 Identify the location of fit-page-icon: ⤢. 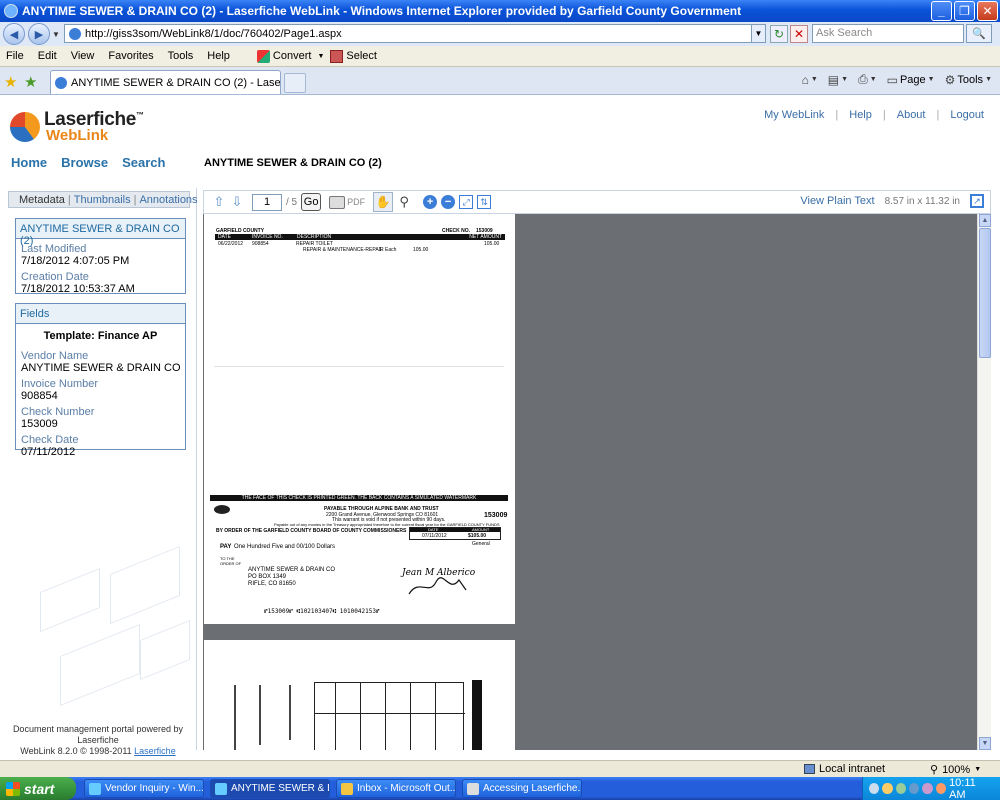
(466, 201).